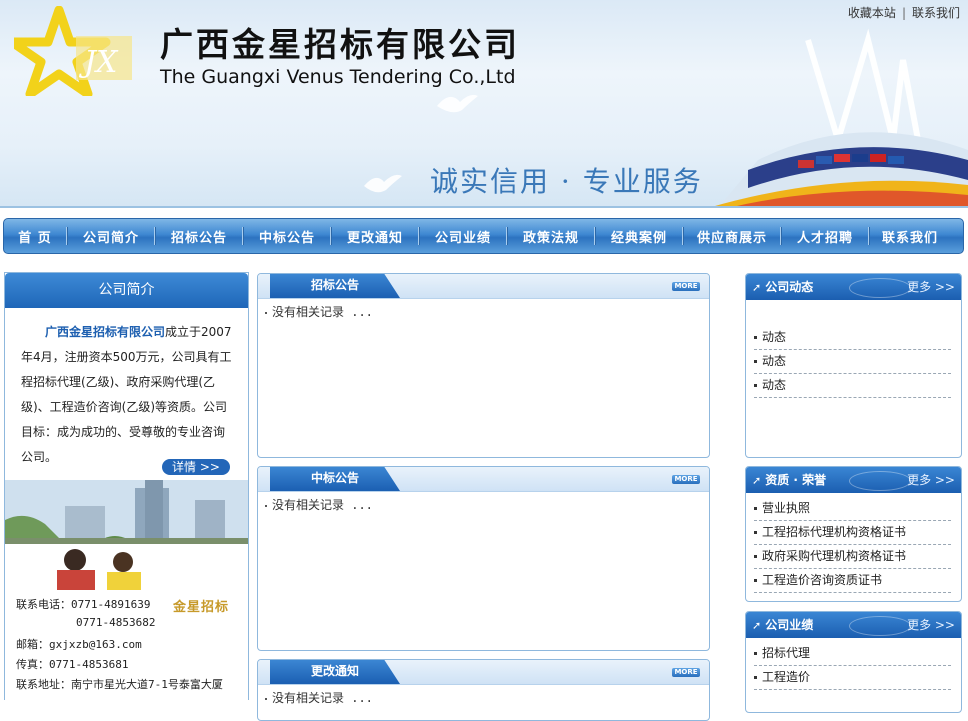  What do you see at coordinates (72, 664) in the screenshot?
I see `contact-fax: 传真：0771-4853681` at bounding box center [72, 664].